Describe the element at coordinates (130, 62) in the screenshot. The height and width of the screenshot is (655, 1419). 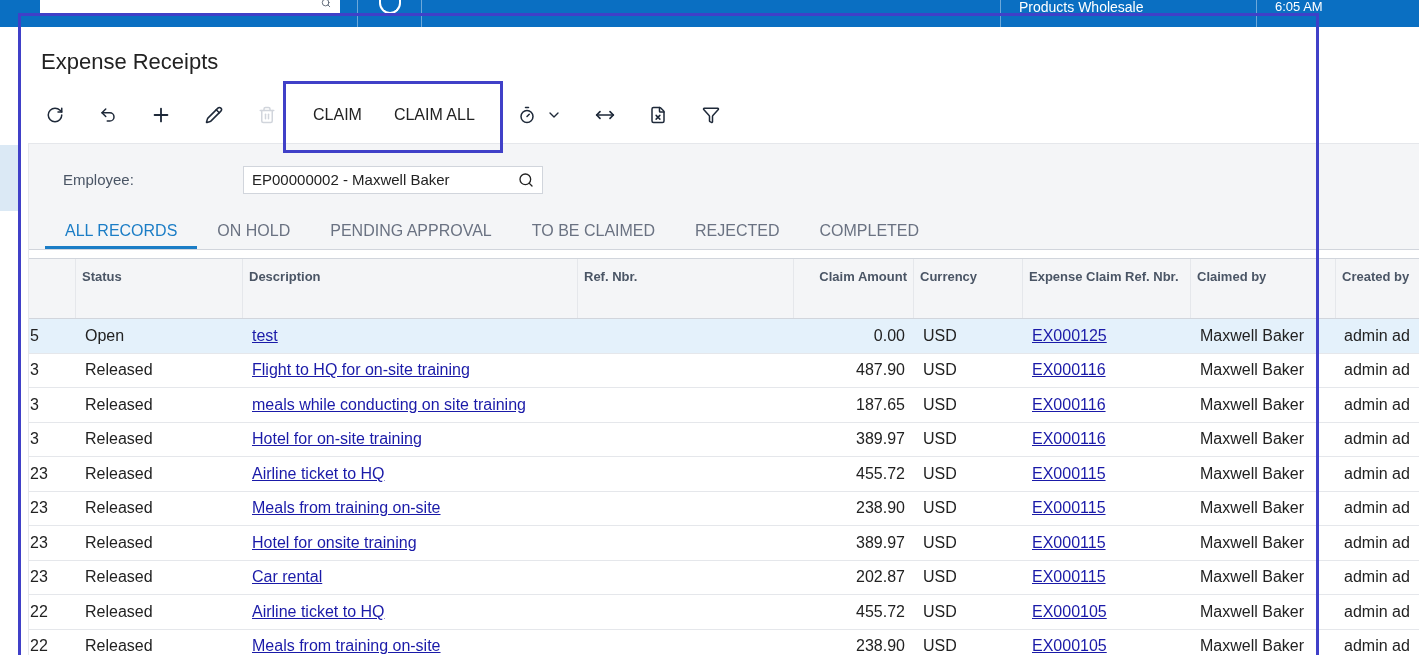
I see `page-title: Expense Receipts` at that location.